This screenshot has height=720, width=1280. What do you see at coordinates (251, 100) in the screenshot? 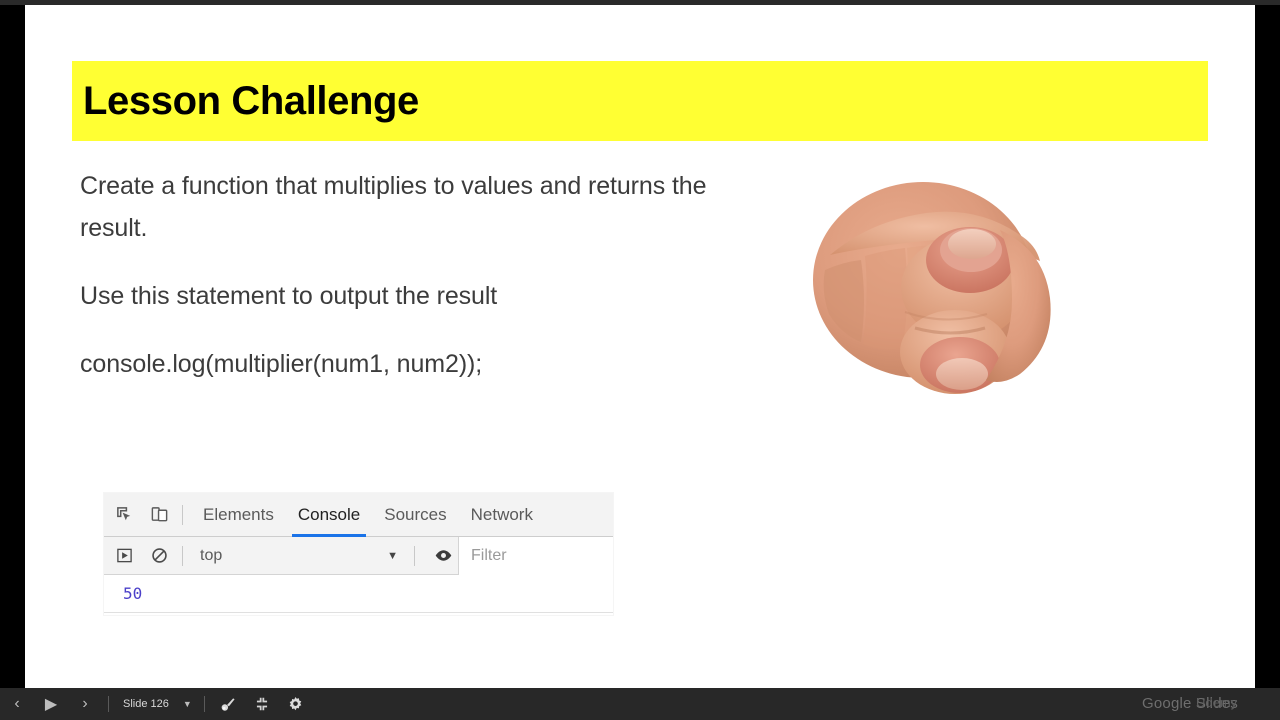
I see `page-title: Lesson Challenge` at bounding box center [251, 100].